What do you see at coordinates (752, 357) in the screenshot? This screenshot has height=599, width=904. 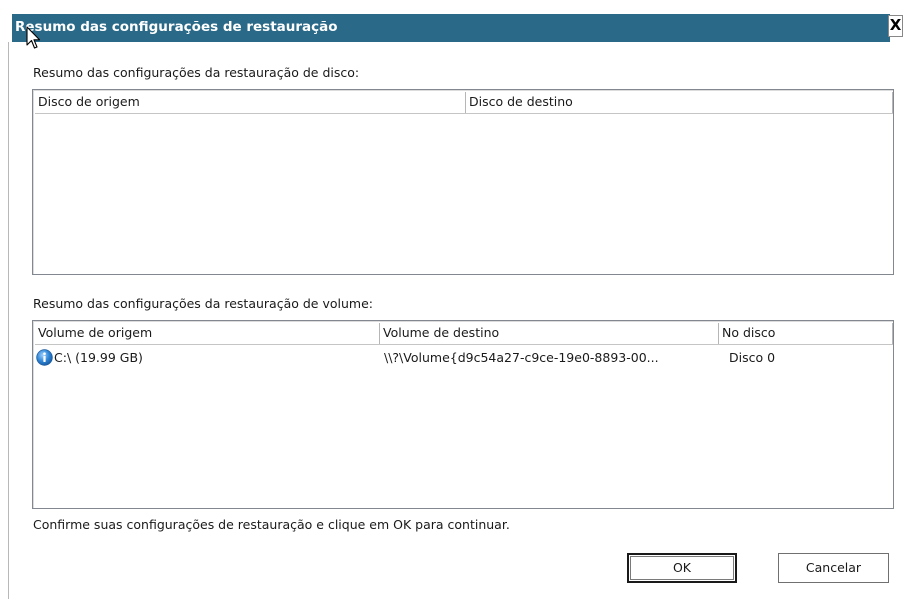 I see `disk-cell: Disco 0` at bounding box center [752, 357].